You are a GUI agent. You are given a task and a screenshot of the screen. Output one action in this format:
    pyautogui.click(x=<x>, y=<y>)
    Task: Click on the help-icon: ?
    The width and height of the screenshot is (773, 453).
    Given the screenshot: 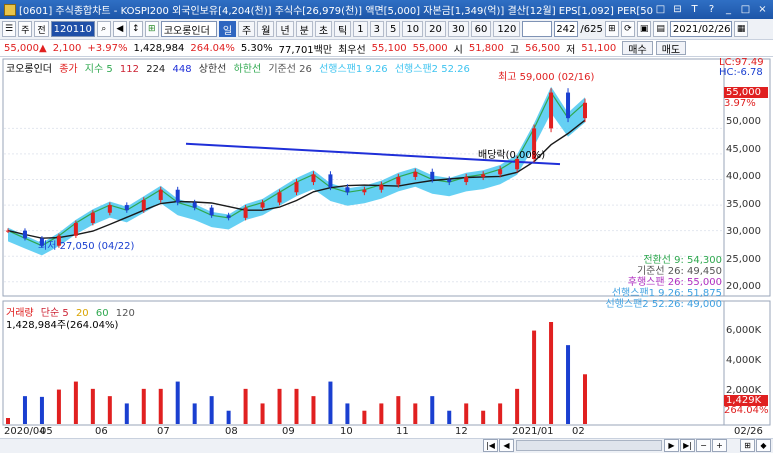 What is the action you would take?
    pyautogui.click(x=711, y=10)
    